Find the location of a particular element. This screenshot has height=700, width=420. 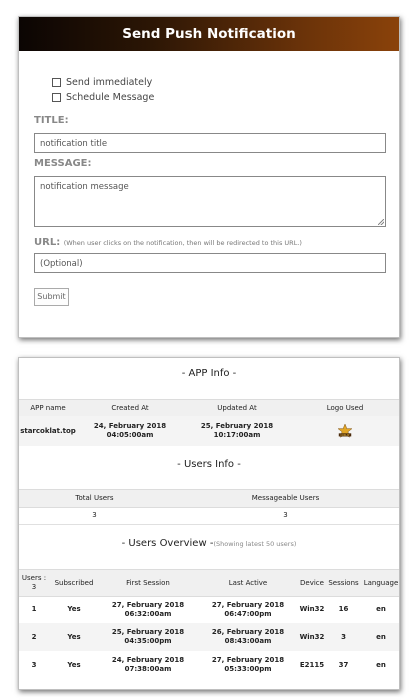

users-overview-title: - Users Overview - is located at coordinates (167, 543).